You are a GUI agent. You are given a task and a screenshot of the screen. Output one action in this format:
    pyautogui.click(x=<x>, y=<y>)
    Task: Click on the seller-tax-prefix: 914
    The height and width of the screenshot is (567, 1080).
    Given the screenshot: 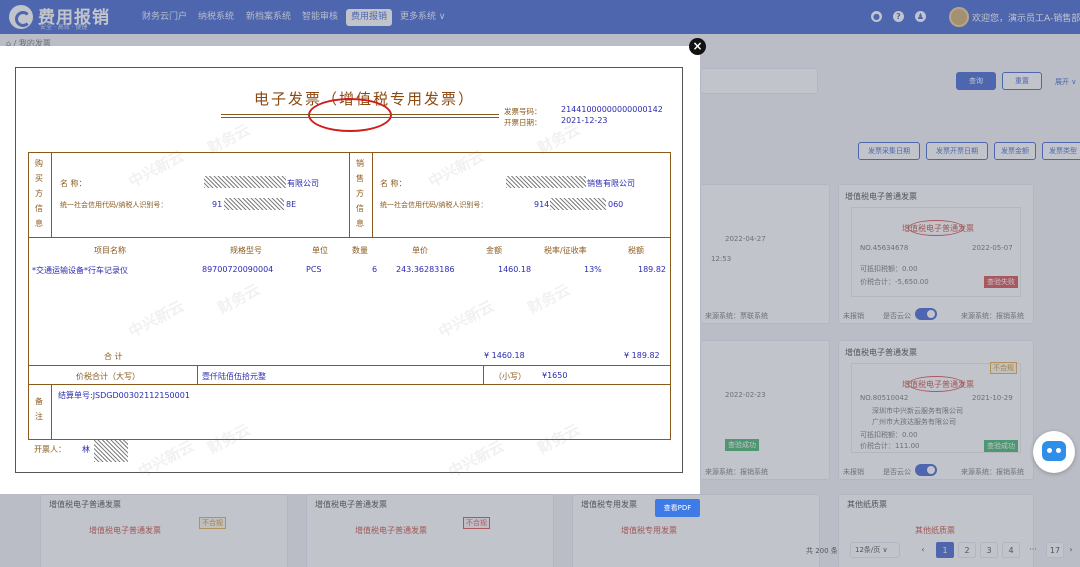 What is the action you would take?
    pyautogui.click(x=542, y=204)
    